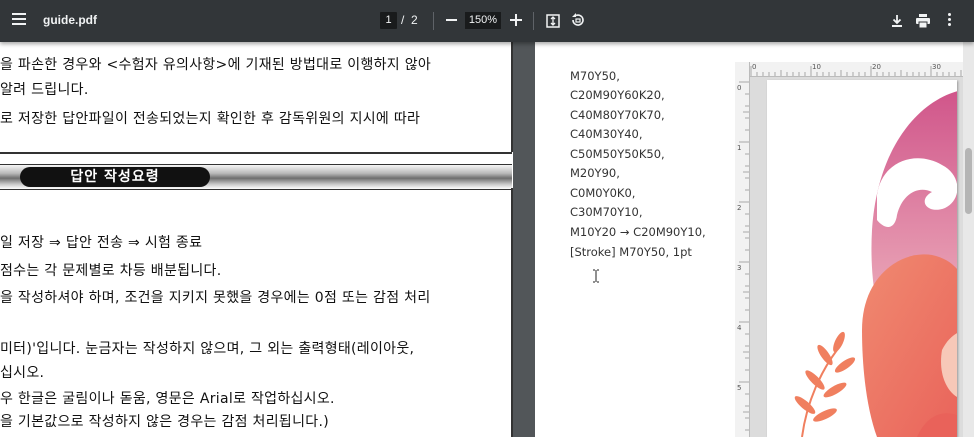  What do you see at coordinates (256, 153) in the screenshot?
I see `box-border-bottom` at bounding box center [256, 153].